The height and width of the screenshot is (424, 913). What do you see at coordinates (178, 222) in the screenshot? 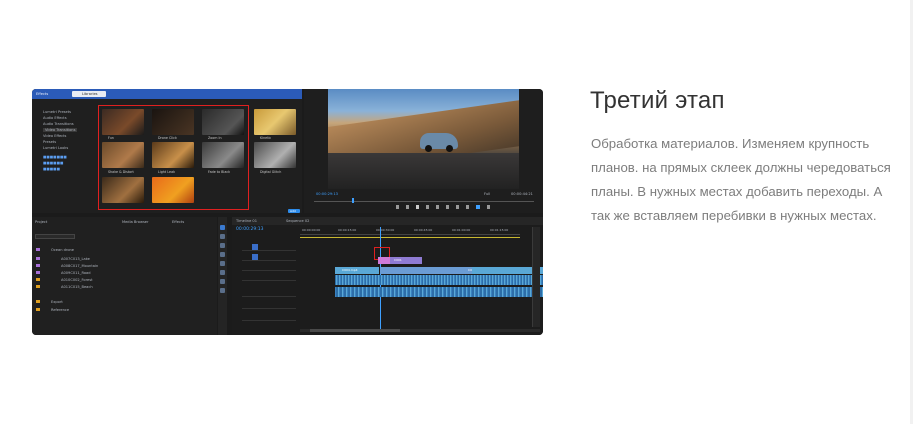
I see `effects-tab: Effects` at bounding box center [178, 222].